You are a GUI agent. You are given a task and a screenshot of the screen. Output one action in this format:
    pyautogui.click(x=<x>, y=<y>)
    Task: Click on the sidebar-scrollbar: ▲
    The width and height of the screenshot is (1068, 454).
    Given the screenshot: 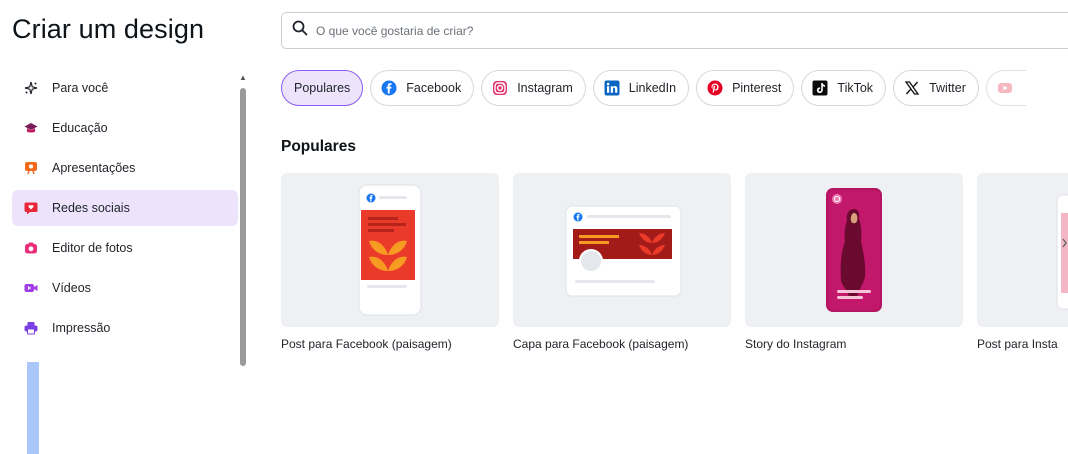 What is the action you would take?
    pyautogui.click(x=243, y=220)
    